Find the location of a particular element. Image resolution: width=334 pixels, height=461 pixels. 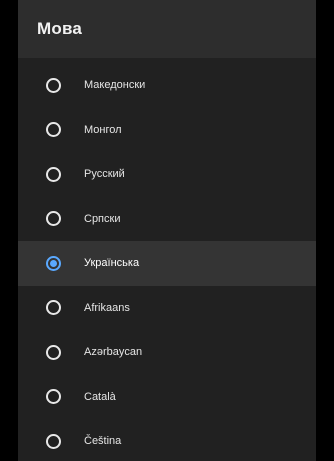

language-option-russian: Русский is located at coordinates (167, 174).